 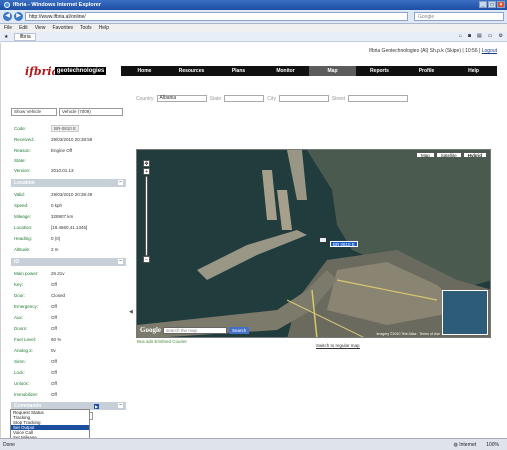 I want to click on minimize-button: _, so click(x=483, y=4).